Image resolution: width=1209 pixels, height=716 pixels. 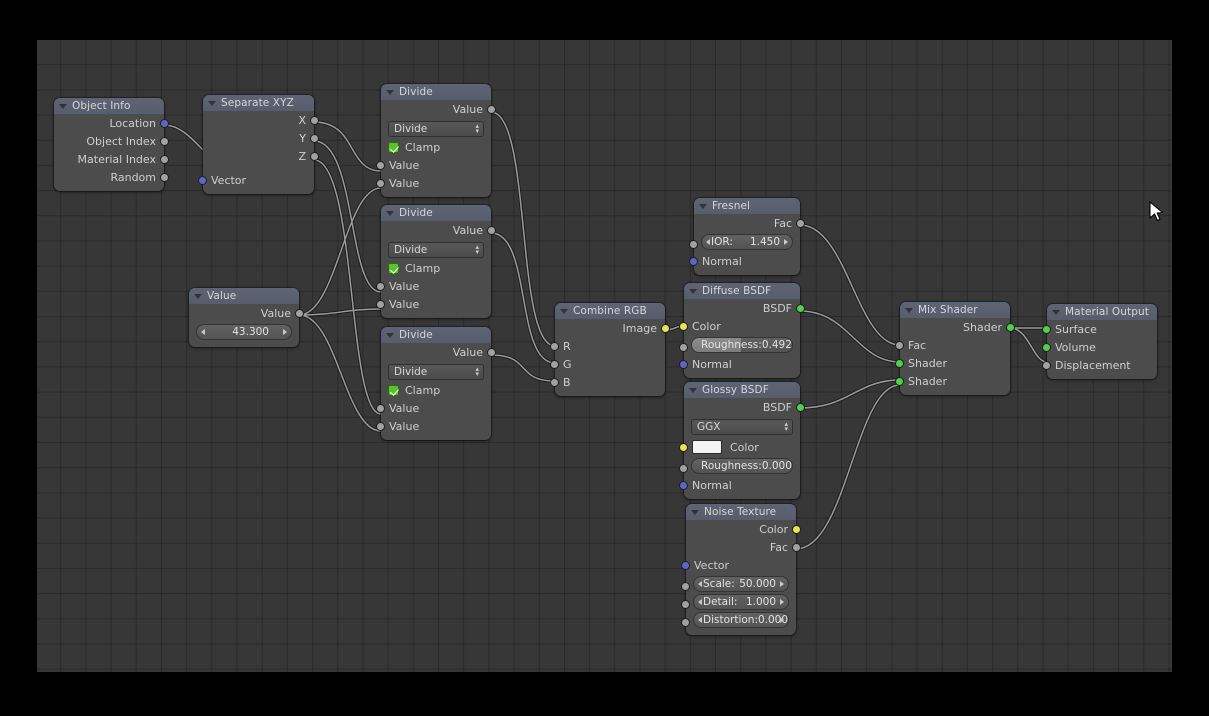 I want to click on scale-field: Scale: 50.000, so click(x=741, y=584).